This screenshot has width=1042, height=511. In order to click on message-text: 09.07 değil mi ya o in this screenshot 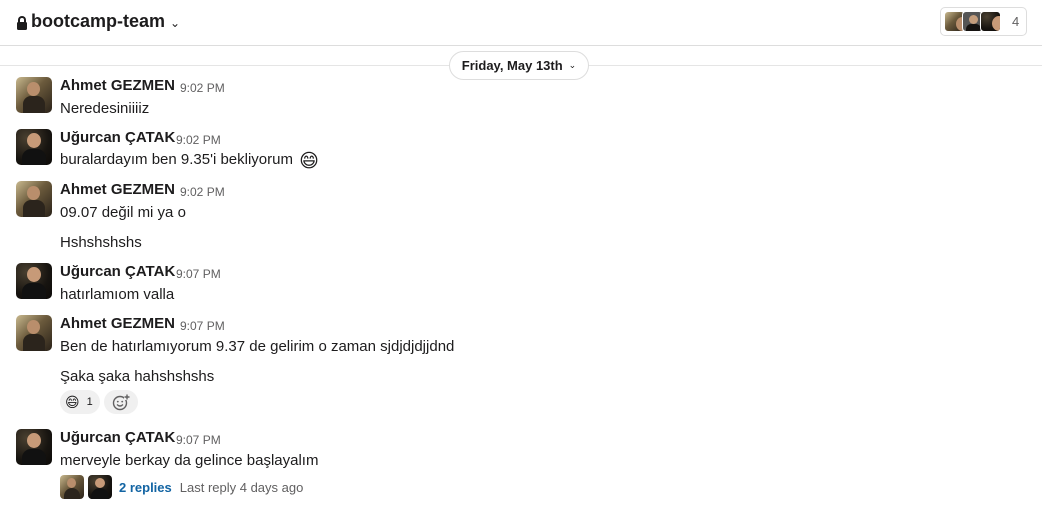, I will do `click(123, 212)`.